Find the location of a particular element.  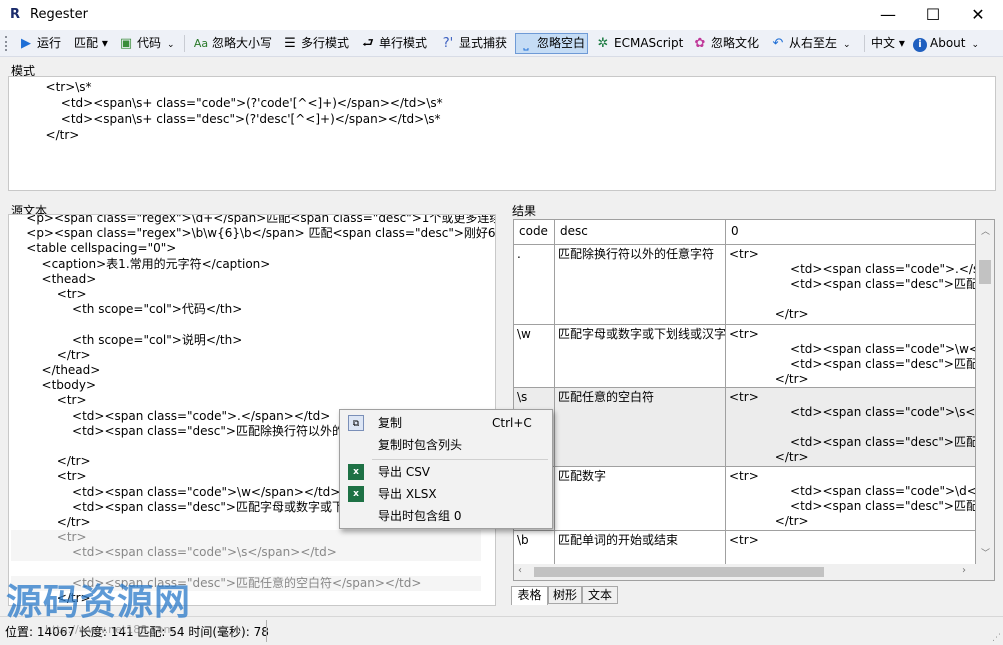

language-dropdown: 中文 ▾ is located at coordinates (888, 43).